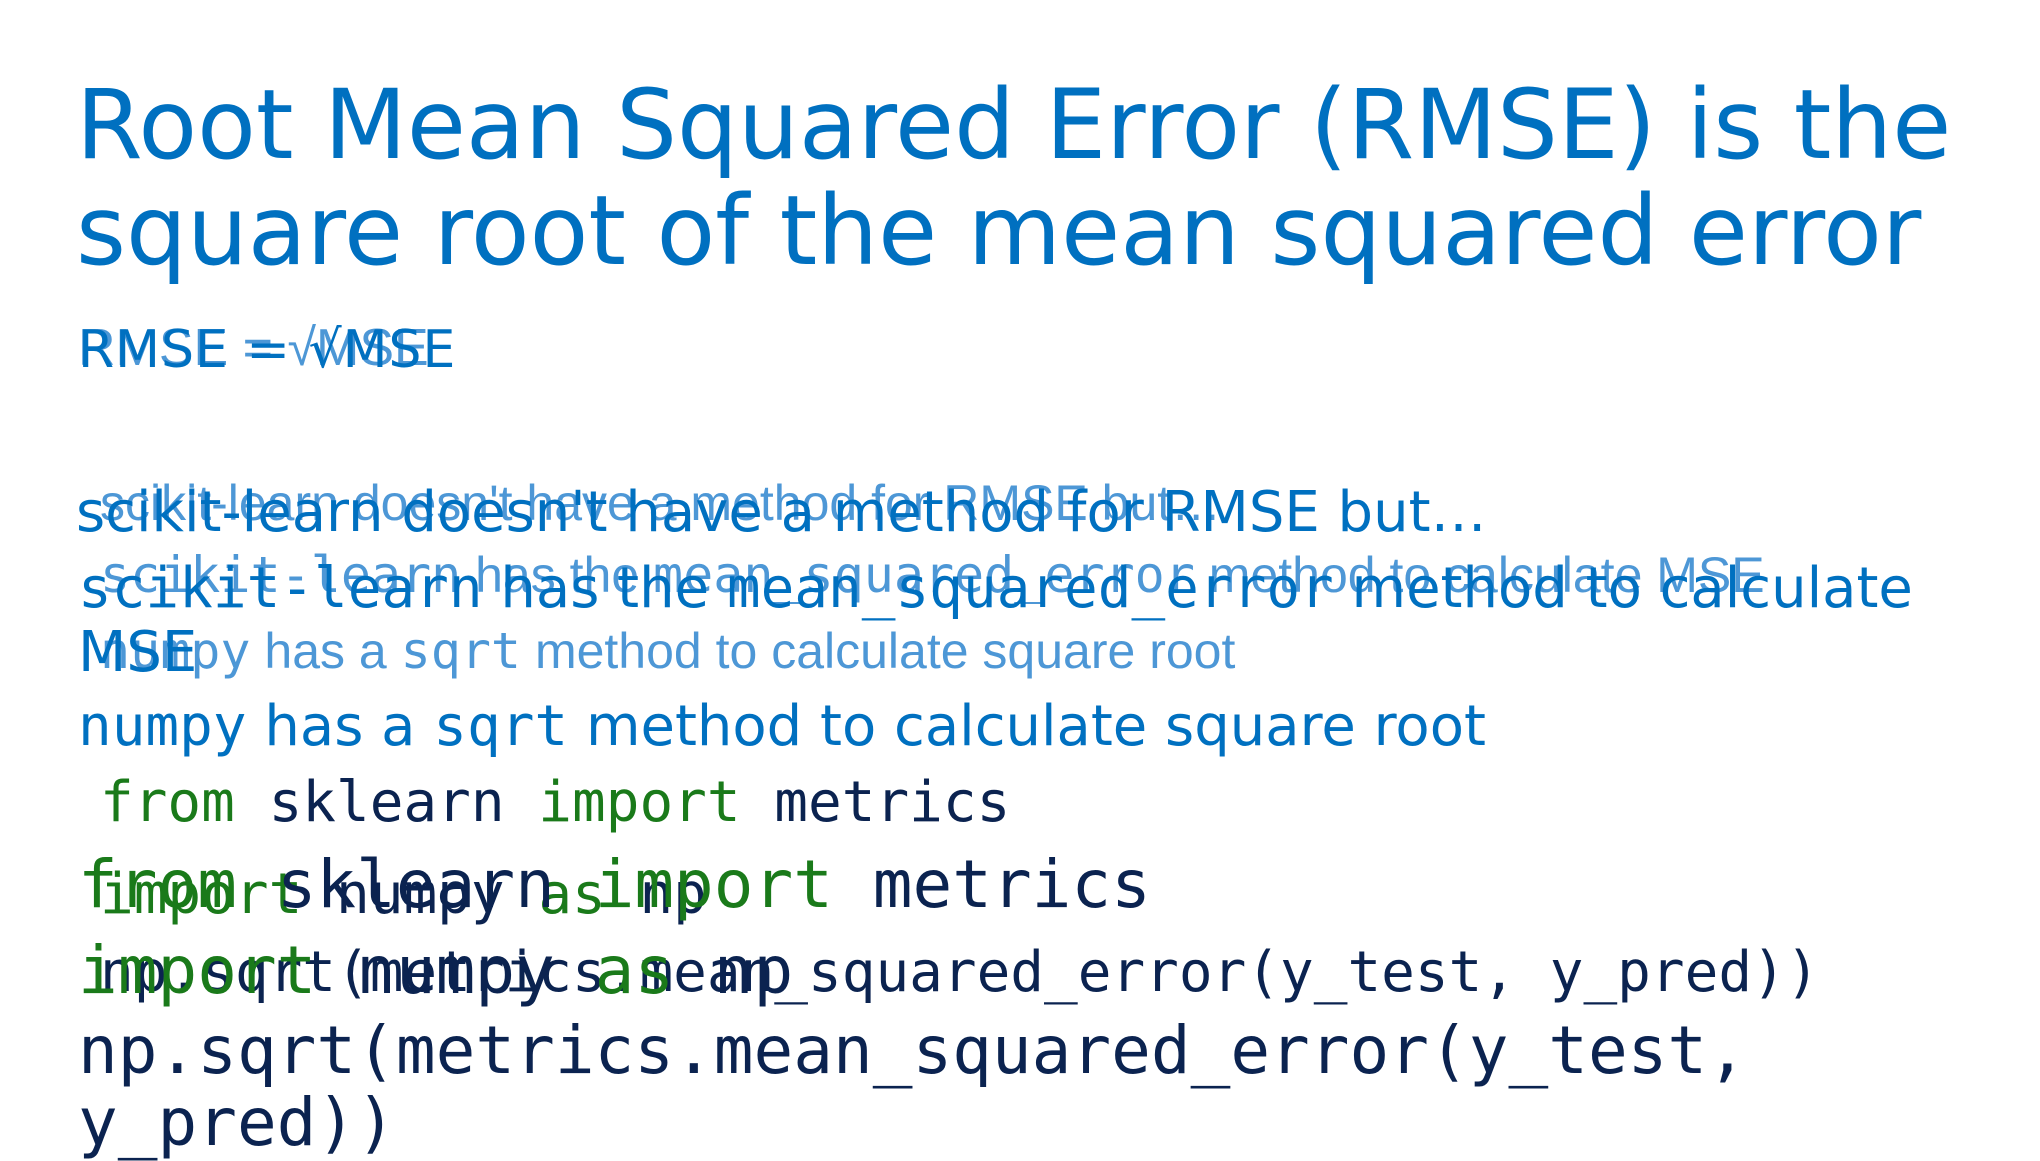 The height and width of the screenshot is (1161, 2040). I want to click on mse-wrap: MSE, so click(138, 652).